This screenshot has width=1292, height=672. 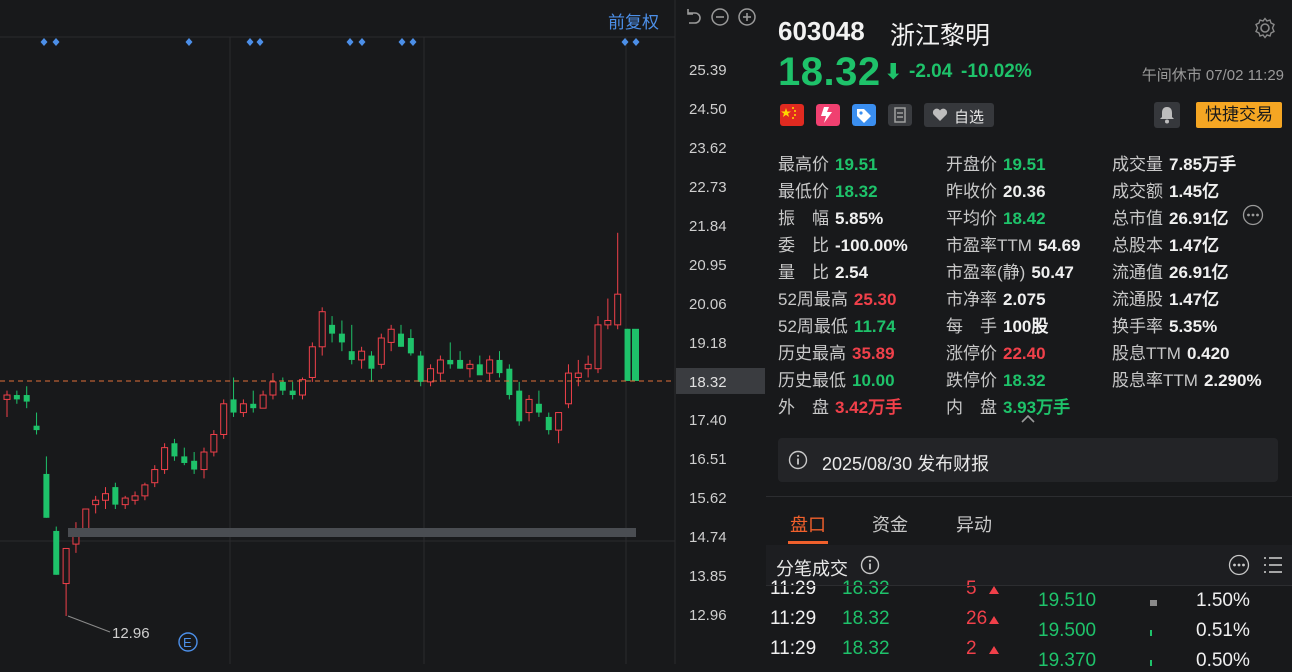 What do you see at coordinates (874, 326) in the screenshot?
I see `stat-value: 11.74` at bounding box center [874, 326].